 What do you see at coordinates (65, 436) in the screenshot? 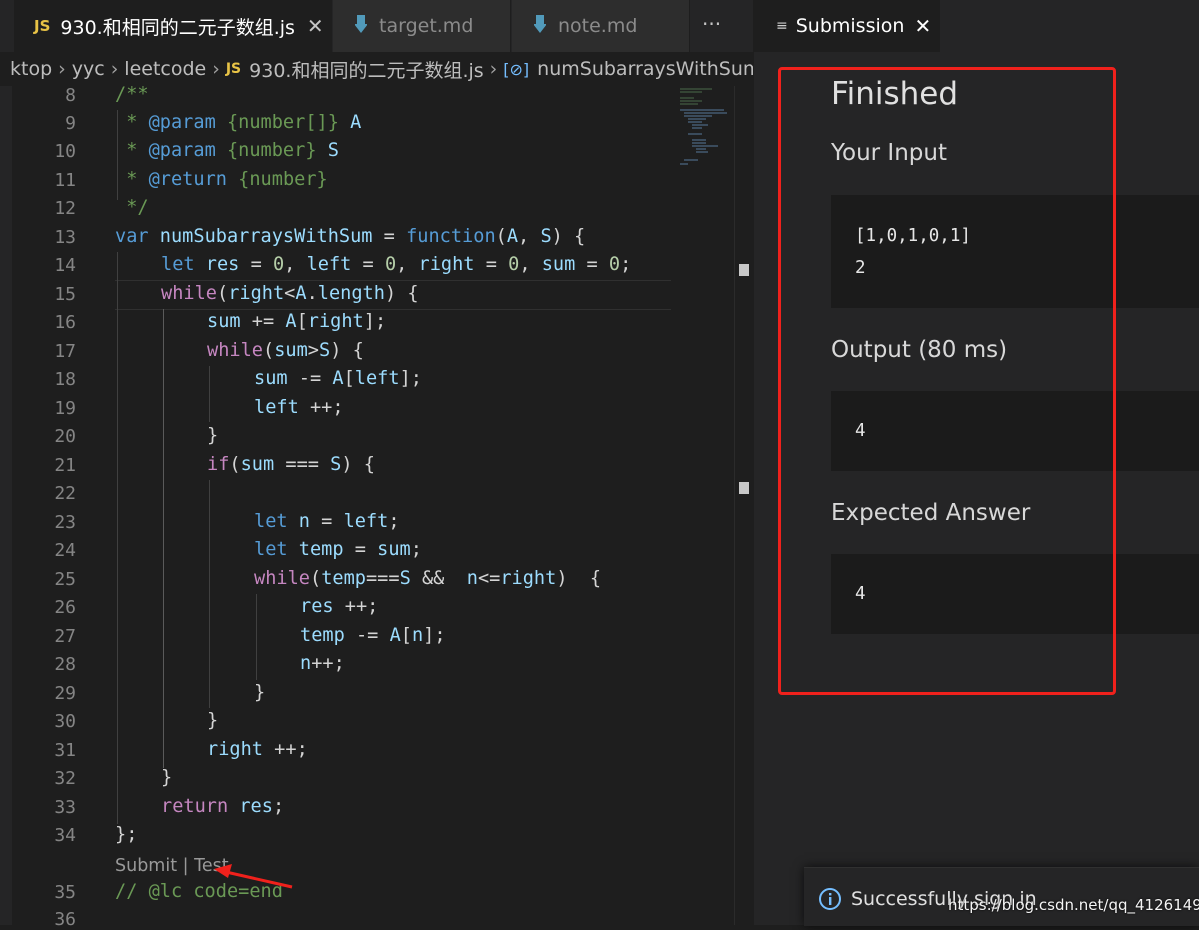
I see `line-number: 20` at bounding box center [65, 436].